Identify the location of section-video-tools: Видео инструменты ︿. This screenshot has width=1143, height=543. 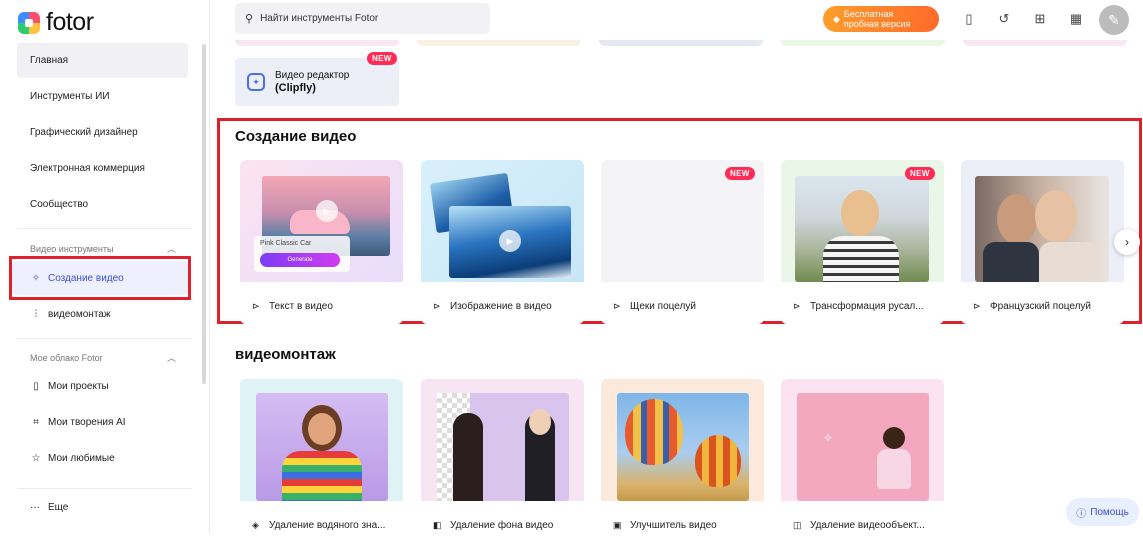
(103, 248).